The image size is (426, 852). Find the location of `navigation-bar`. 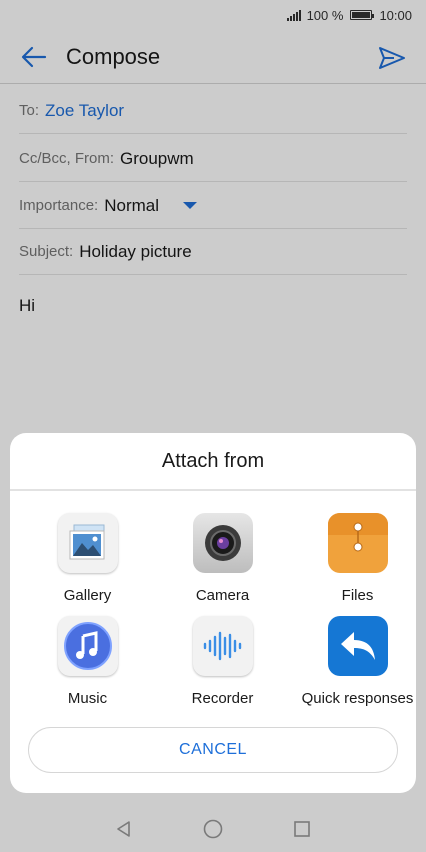

navigation-bar is located at coordinates (213, 829).